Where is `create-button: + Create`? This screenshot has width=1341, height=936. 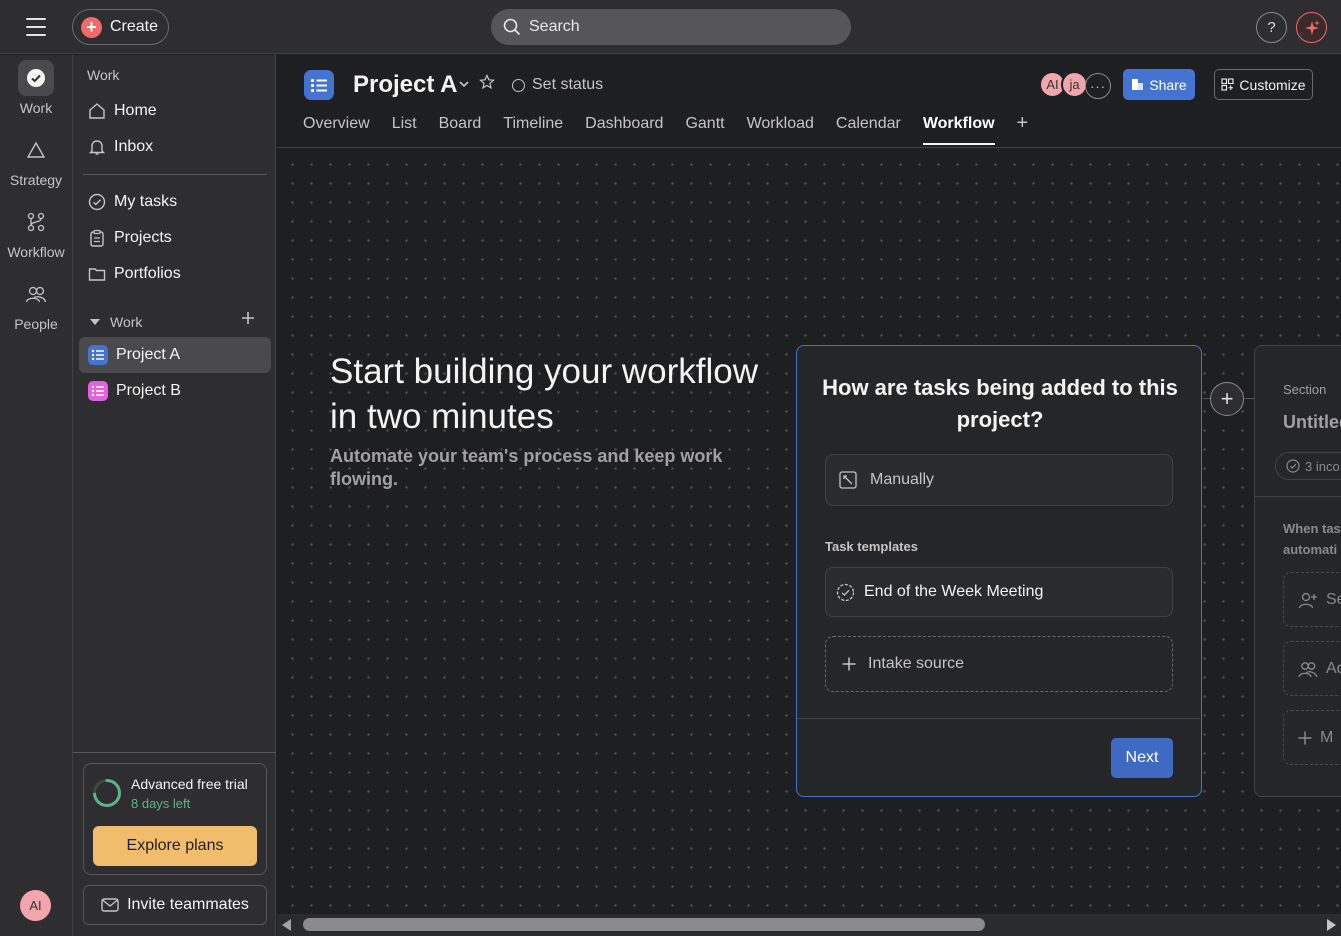 create-button: + Create is located at coordinates (120, 27).